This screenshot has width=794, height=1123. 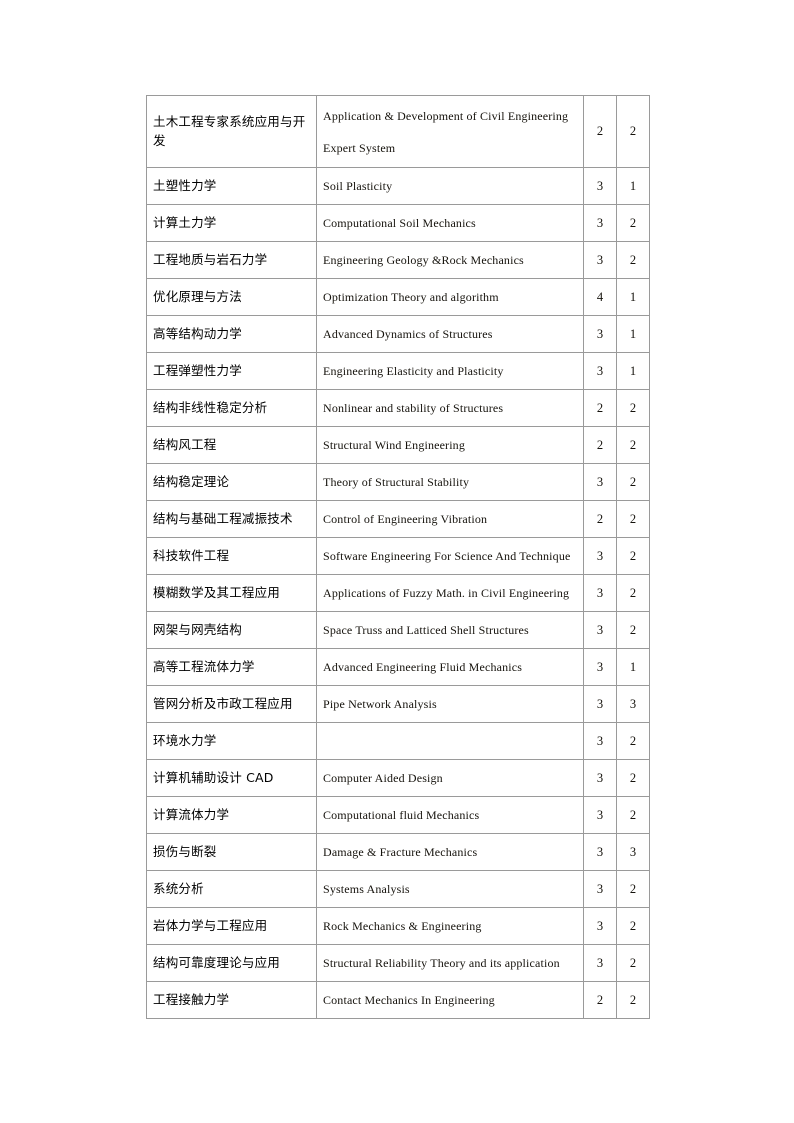 I want to click on table-row: 工程接触力学 Contact Mechanics In Engineering 2 2, so click(x=398, y=1000).